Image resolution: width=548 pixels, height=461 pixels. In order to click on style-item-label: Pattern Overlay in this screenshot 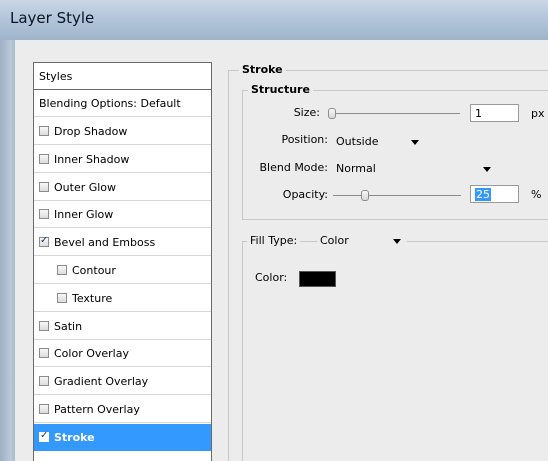, I will do `click(97, 409)`.